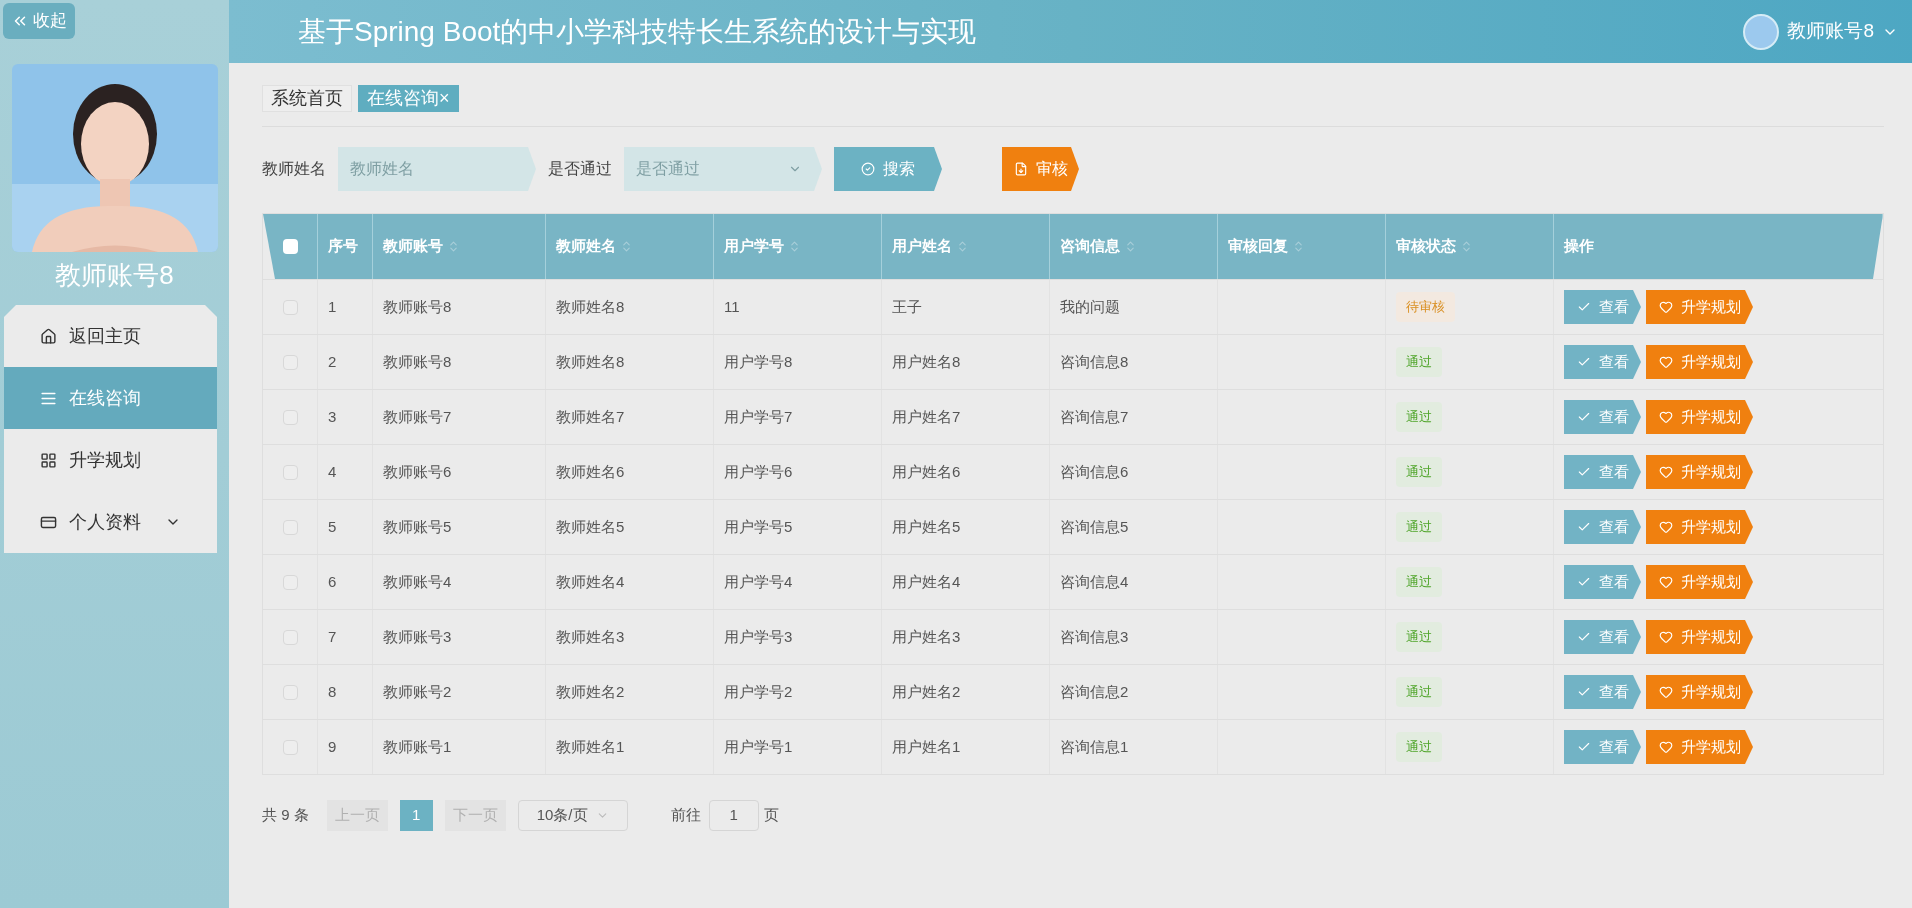  What do you see at coordinates (771, 814) in the screenshot?
I see `page-suffix: 页` at bounding box center [771, 814].